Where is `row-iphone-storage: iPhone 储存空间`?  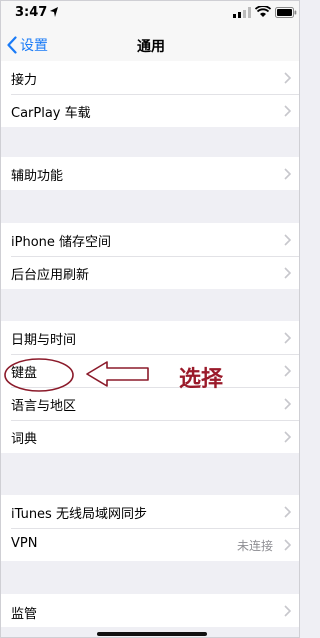
row-iphone-storage: iPhone 储存空间 is located at coordinates (150, 239).